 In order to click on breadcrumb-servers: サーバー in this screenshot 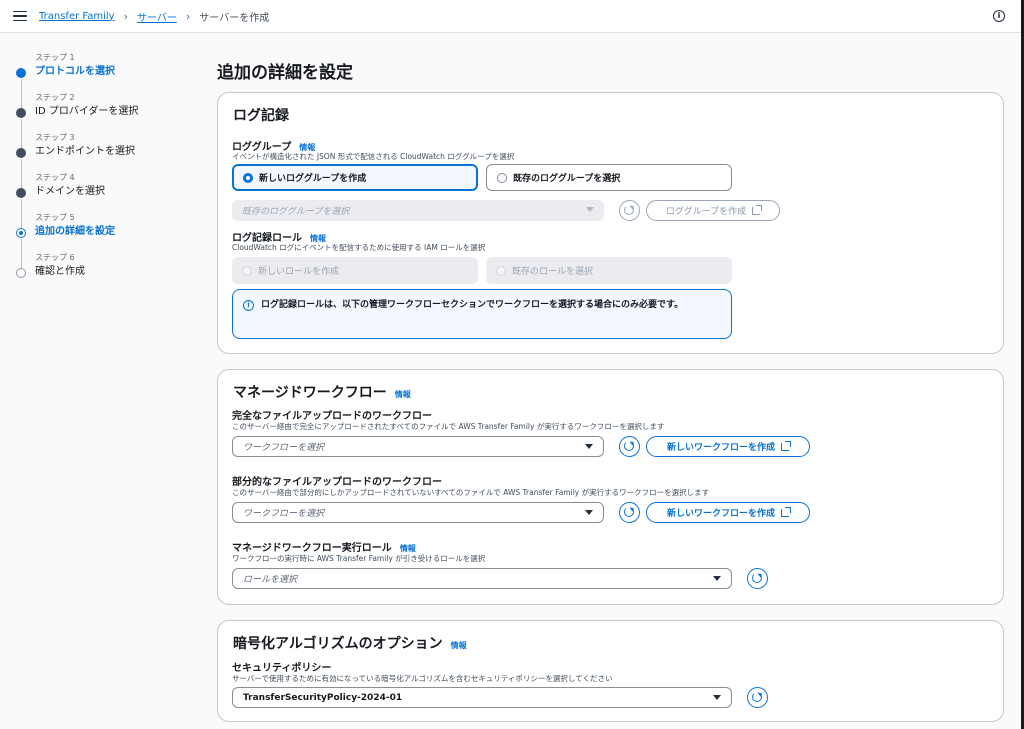, I will do `click(157, 16)`.